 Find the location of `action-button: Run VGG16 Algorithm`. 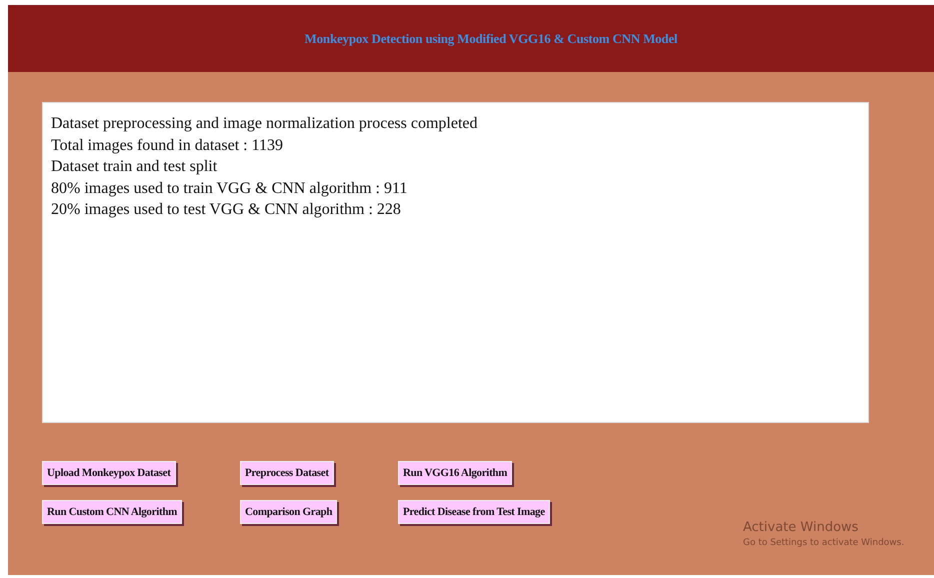

action-button: Run VGG16 Algorithm is located at coordinates (455, 473).